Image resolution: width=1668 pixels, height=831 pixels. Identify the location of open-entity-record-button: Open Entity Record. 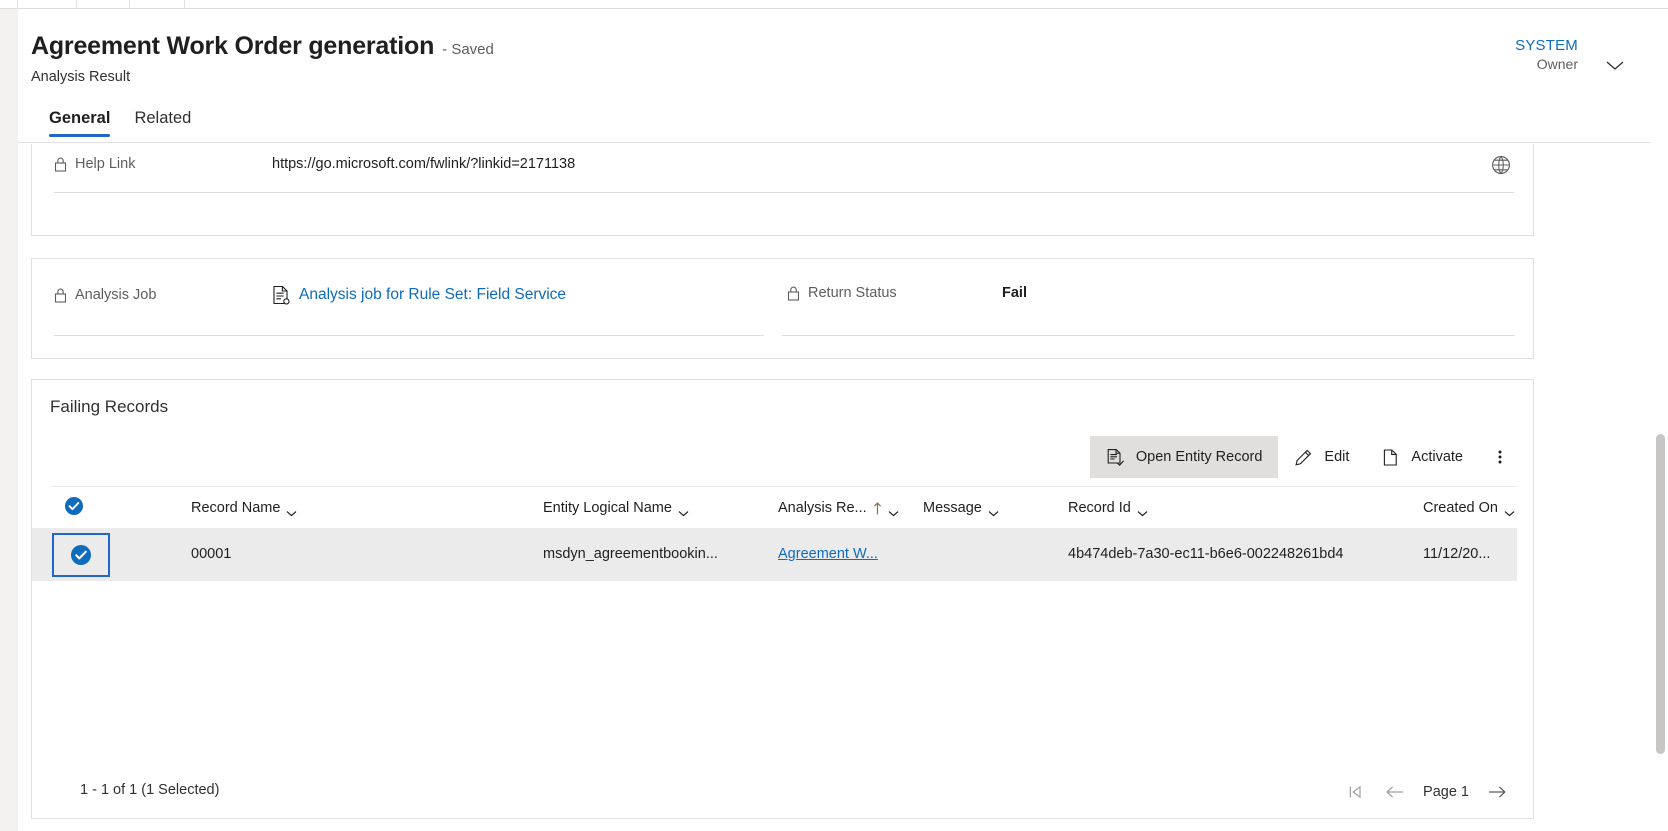
(1184, 457).